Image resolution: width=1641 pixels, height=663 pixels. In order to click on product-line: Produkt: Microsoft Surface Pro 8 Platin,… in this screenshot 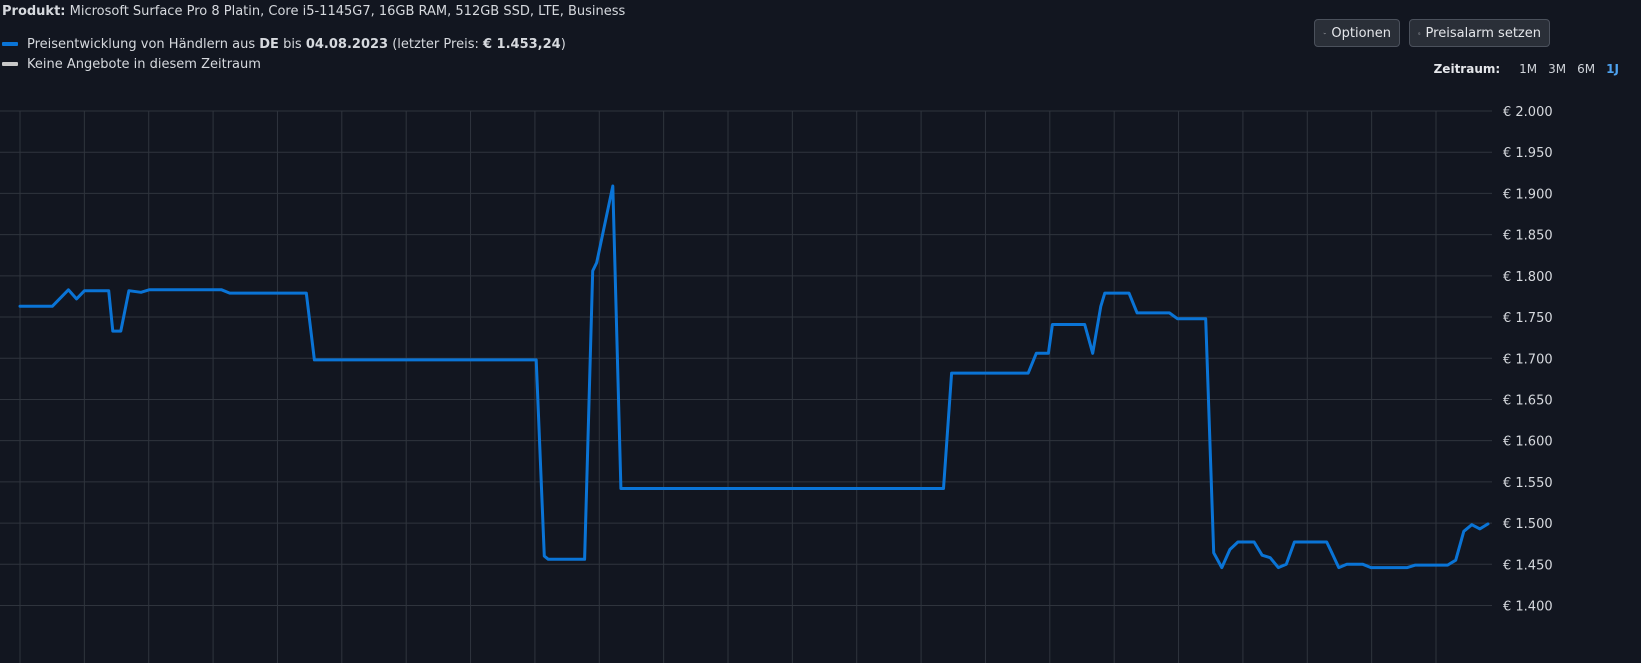, I will do `click(313, 11)`.